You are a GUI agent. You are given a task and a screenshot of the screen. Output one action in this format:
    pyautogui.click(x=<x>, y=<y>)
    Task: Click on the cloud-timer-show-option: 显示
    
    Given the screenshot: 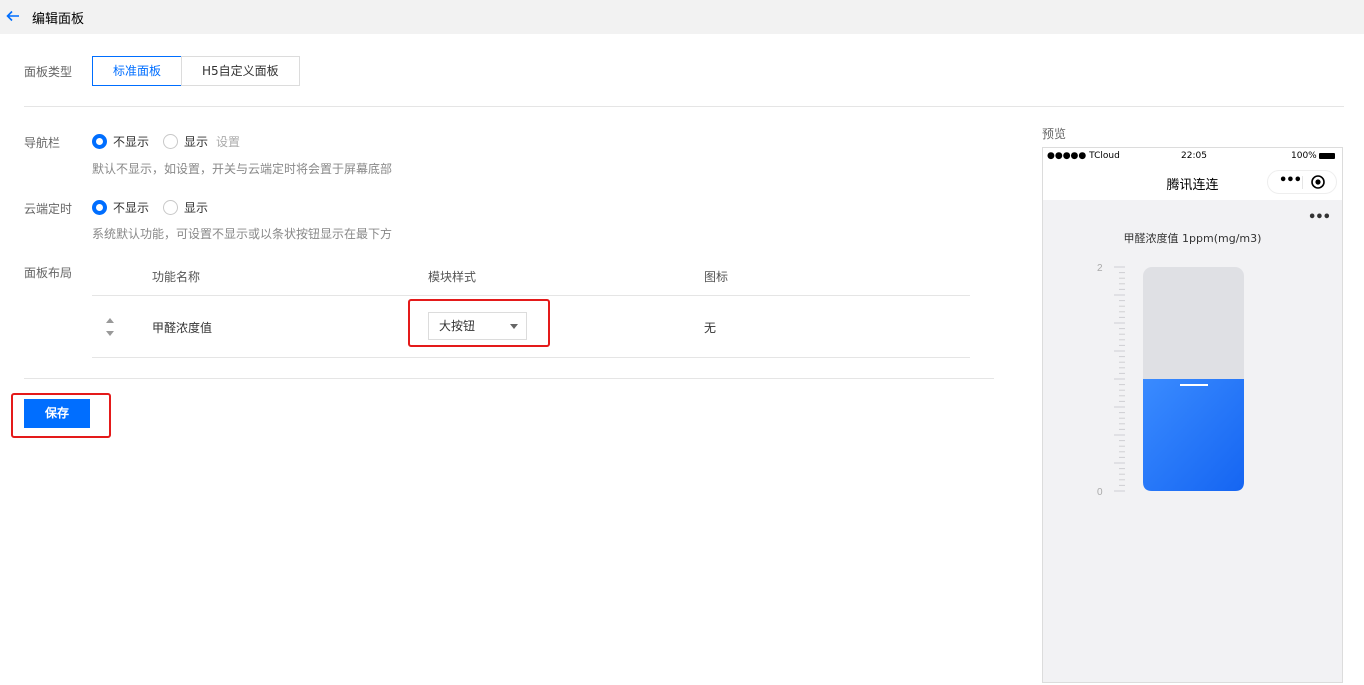 What is the action you would take?
    pyautogui.click(x=185, y=207)
    